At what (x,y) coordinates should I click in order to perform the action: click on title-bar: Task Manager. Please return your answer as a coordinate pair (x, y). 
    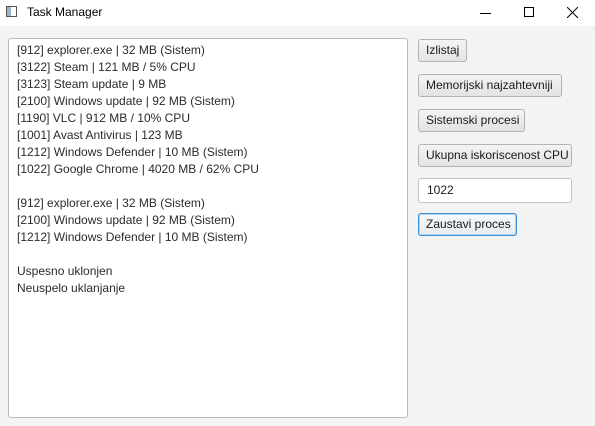
    Looking at the image, I should click on (297, 13).